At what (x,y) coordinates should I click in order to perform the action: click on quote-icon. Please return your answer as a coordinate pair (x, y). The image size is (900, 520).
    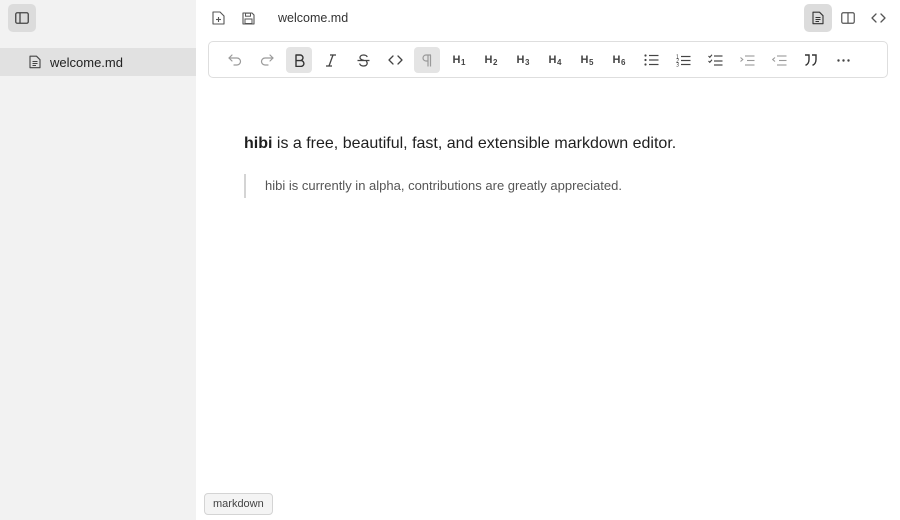
    Looking at the image, I should click on (811, 60).